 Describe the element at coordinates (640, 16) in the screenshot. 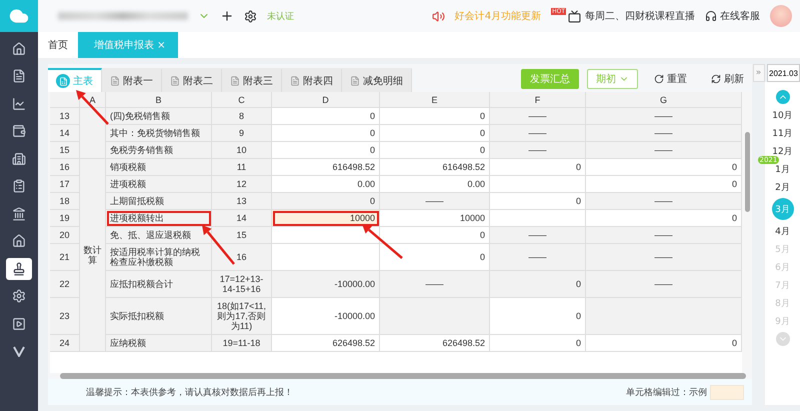

I see `live-course-link: 每周二、四财税课程直播` at that location.